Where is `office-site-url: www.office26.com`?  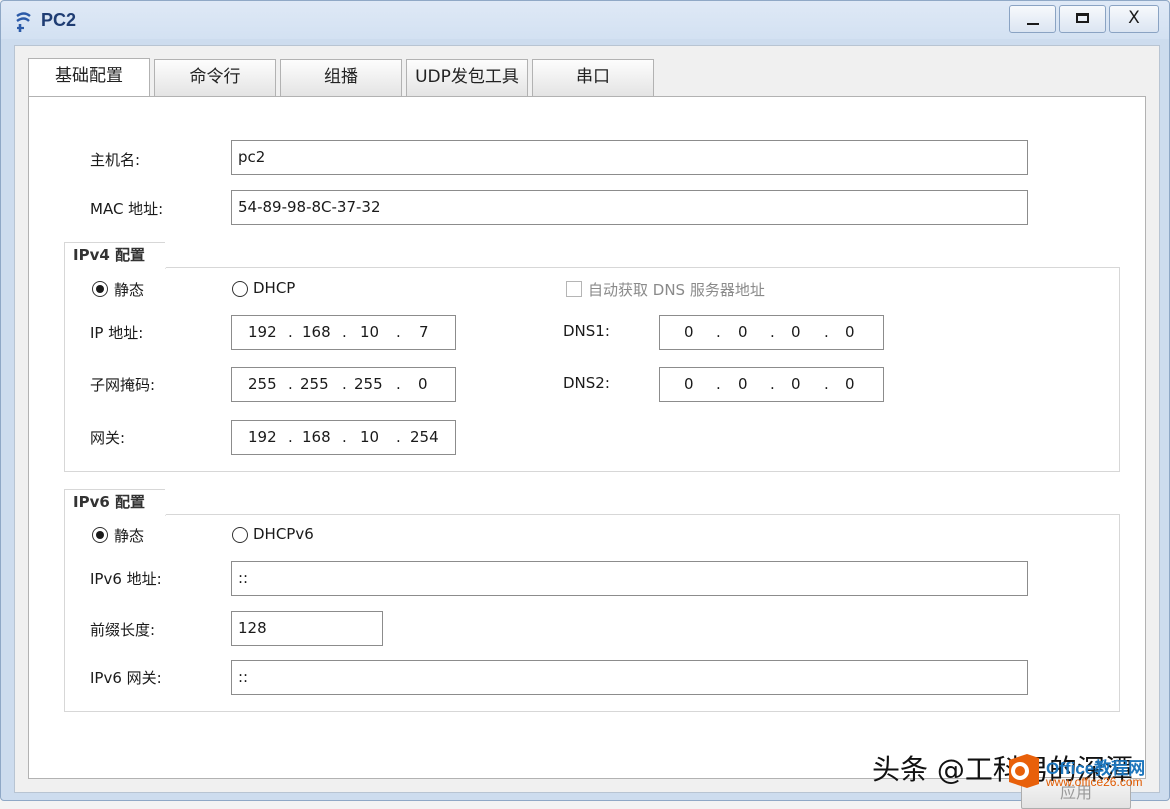
office-site-url: www.office26.com is located at coordinates (1094, 782).